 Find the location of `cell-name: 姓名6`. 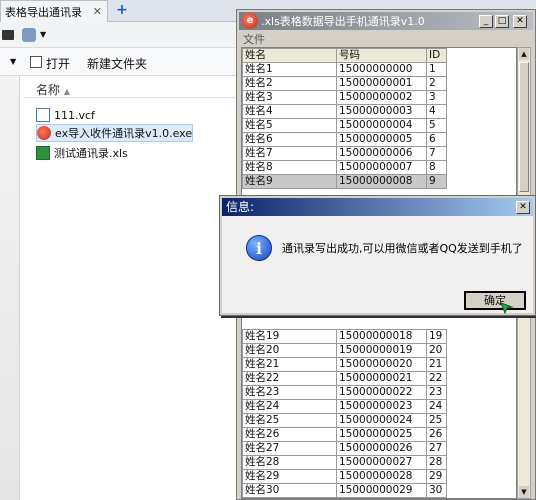

cell-name: 姓名6 is located at coordinates (289, 139).